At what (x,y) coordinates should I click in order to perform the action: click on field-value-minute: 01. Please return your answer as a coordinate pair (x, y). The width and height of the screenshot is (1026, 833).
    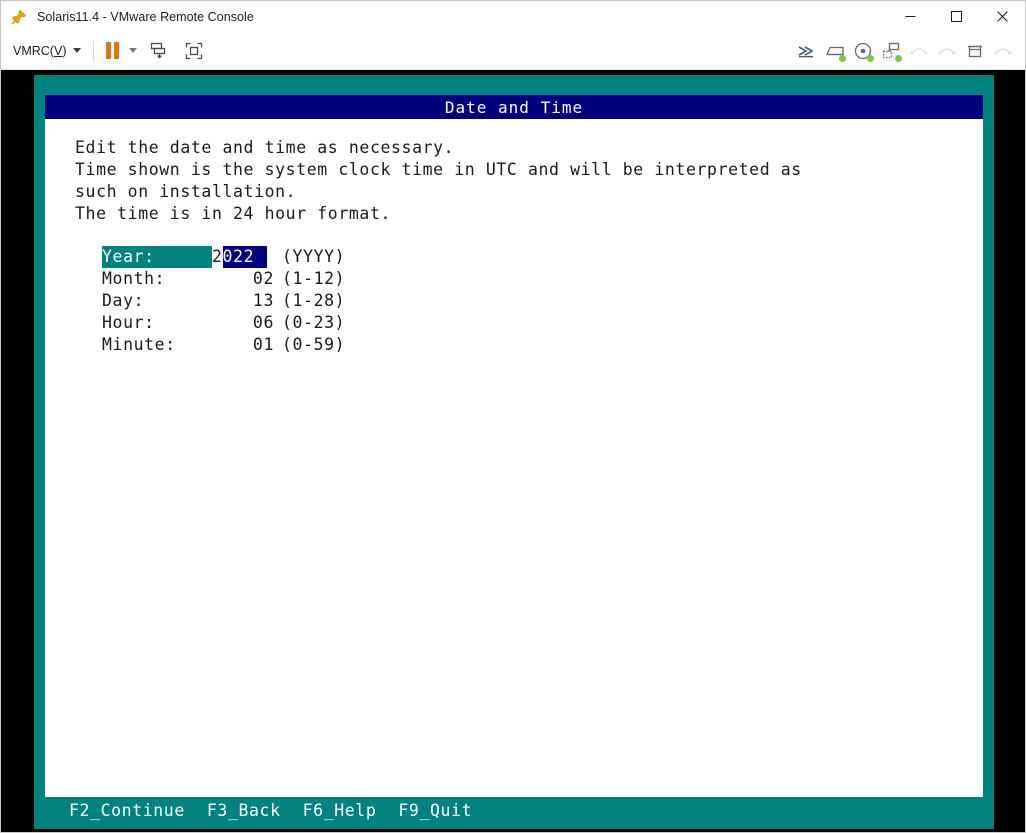
    Looking at the image, I should click on (243, 345).